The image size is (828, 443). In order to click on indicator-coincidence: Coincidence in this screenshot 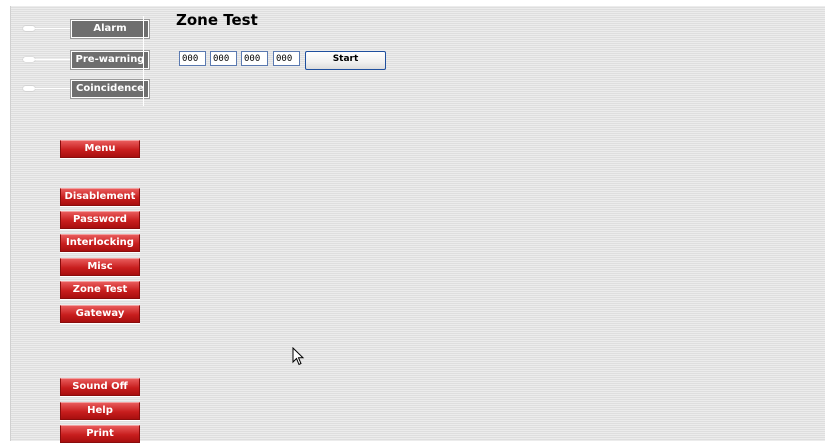, I will do `click(88, 89)`.